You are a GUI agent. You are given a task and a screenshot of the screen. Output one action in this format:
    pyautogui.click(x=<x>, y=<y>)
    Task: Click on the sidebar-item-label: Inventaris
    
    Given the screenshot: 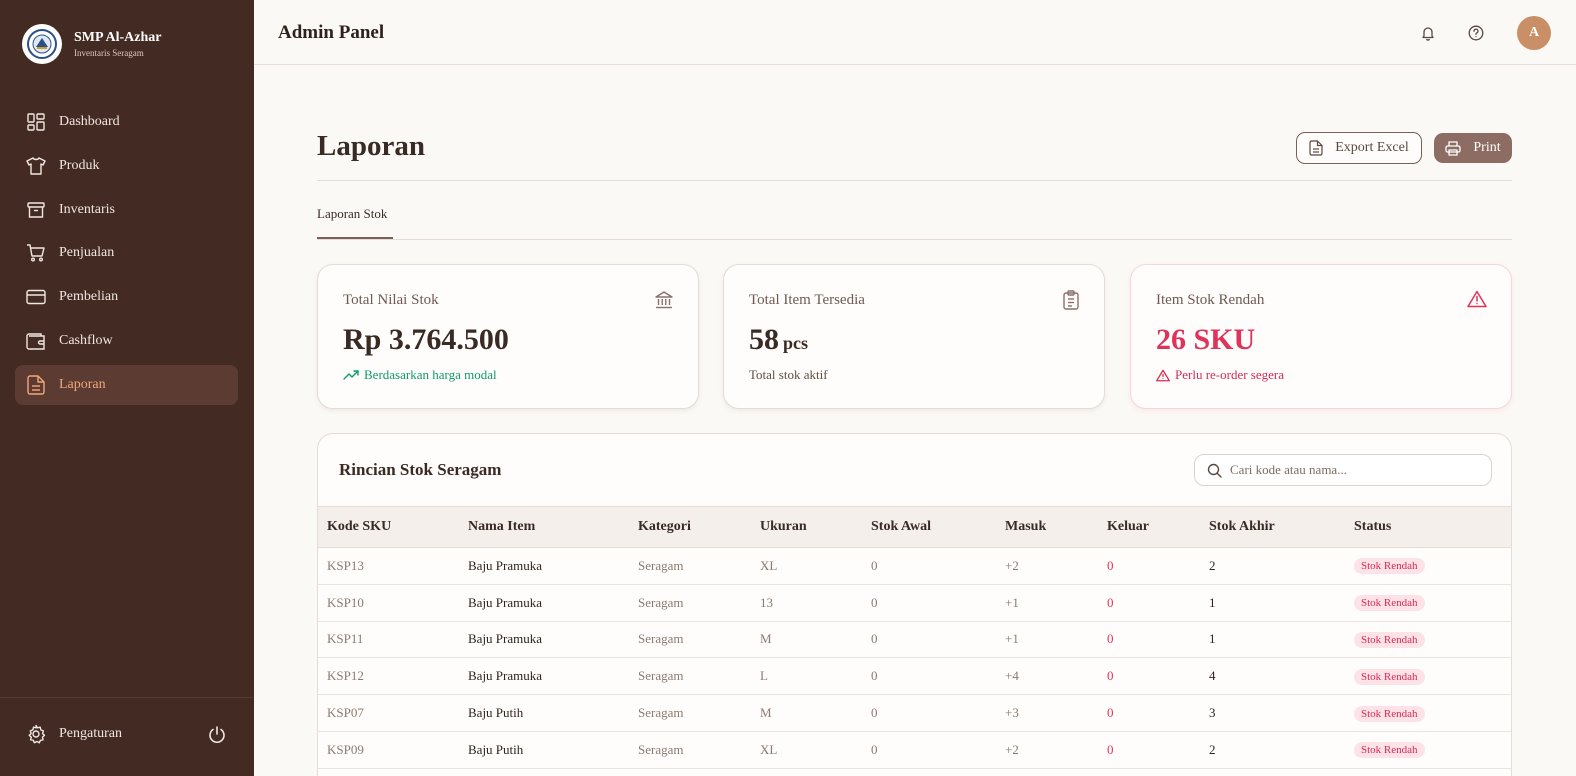 What is the action you would take?
    pyautogui.click(x=87, y=209)
    